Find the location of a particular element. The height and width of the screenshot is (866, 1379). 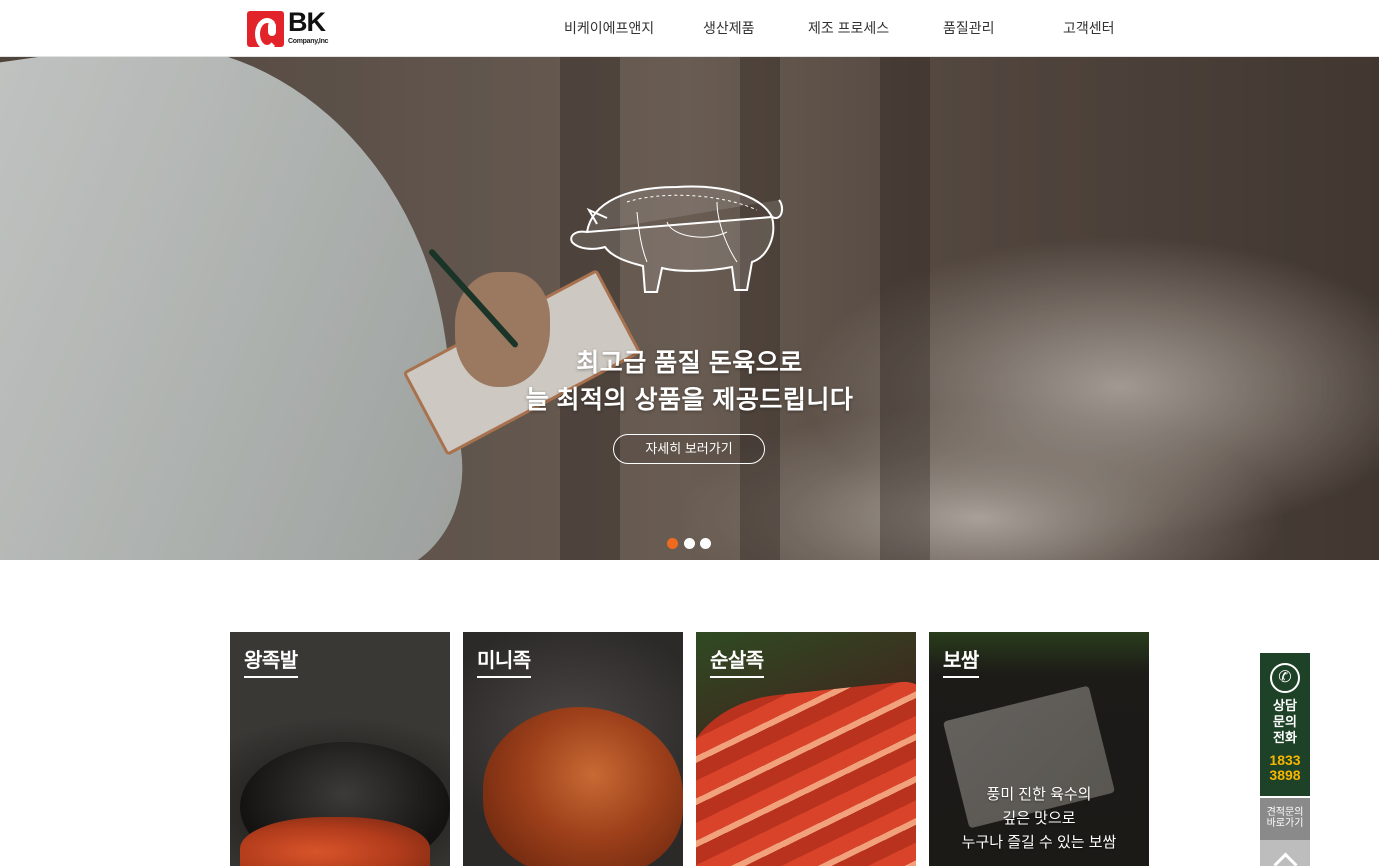

logo-mark-icon is located at coordinates (265, 30).